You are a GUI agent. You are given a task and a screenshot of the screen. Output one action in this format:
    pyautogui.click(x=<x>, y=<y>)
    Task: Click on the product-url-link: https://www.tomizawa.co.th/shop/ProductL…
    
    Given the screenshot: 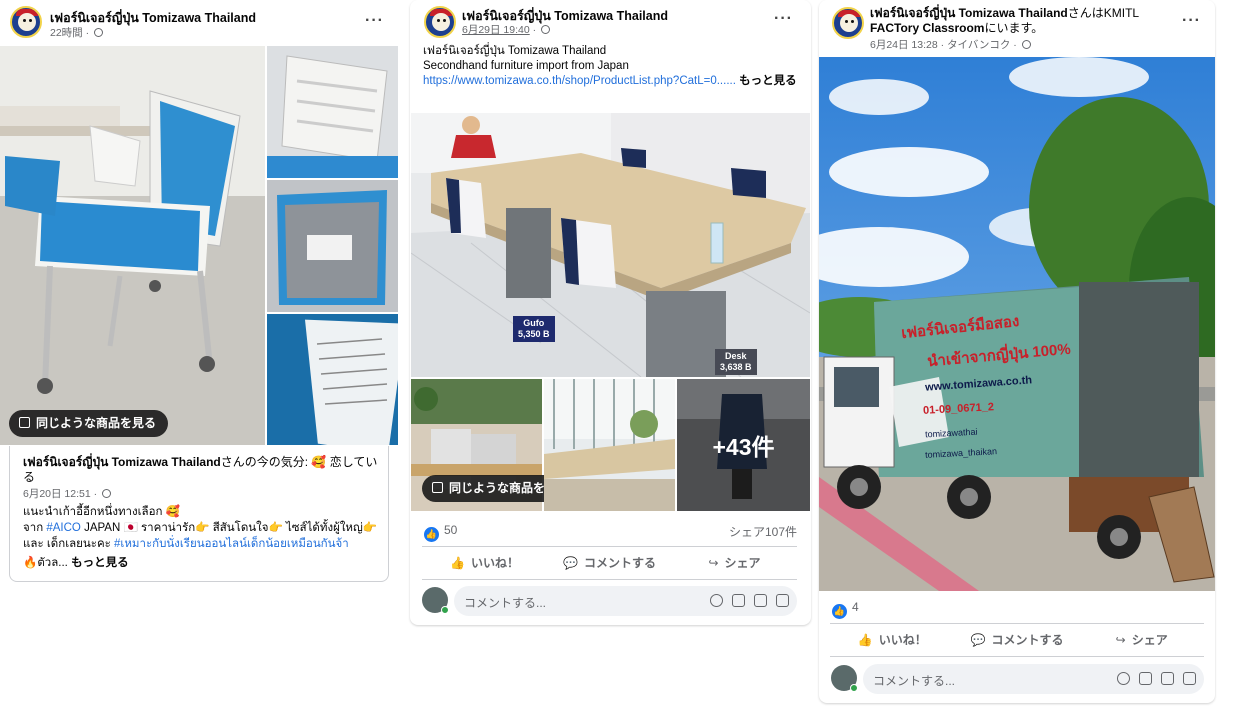 What is the action you would take?
    pyautogui.click(x=579, y=81)
    